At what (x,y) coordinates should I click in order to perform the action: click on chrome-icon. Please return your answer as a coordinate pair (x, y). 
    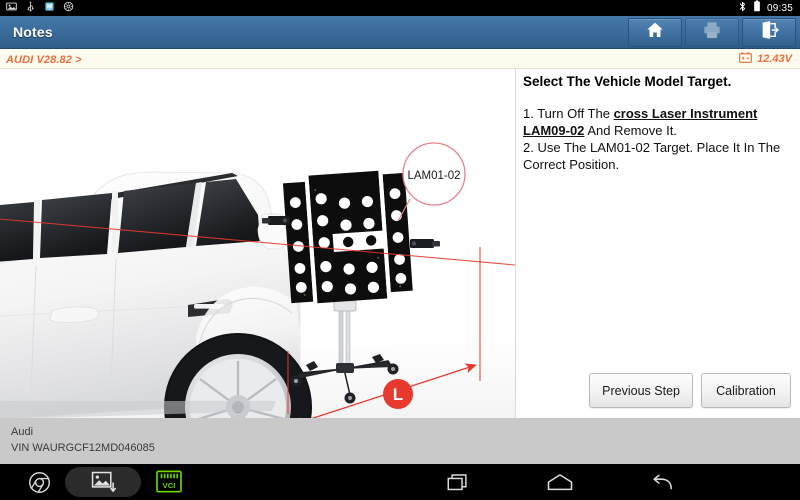
    Looking at the image, I should click on (39, 482).